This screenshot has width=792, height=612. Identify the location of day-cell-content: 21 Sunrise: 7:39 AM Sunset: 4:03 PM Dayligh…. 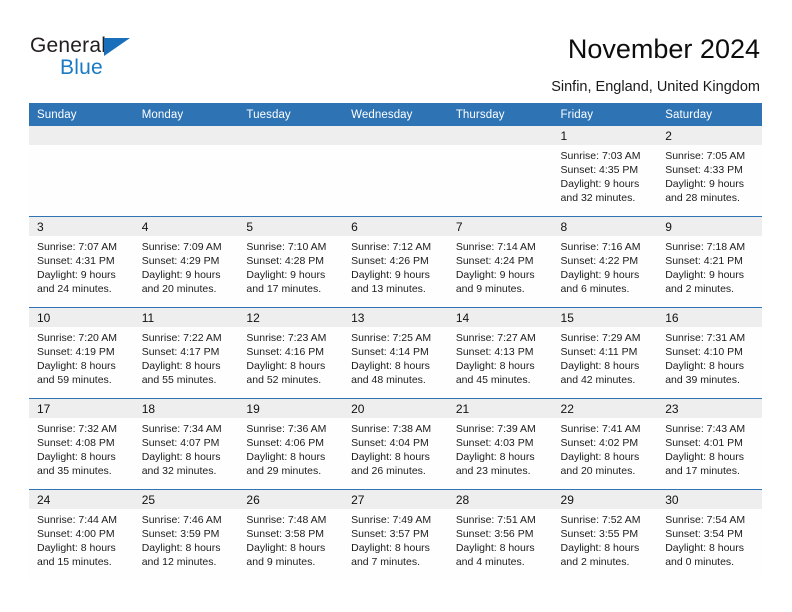
(500, 444).